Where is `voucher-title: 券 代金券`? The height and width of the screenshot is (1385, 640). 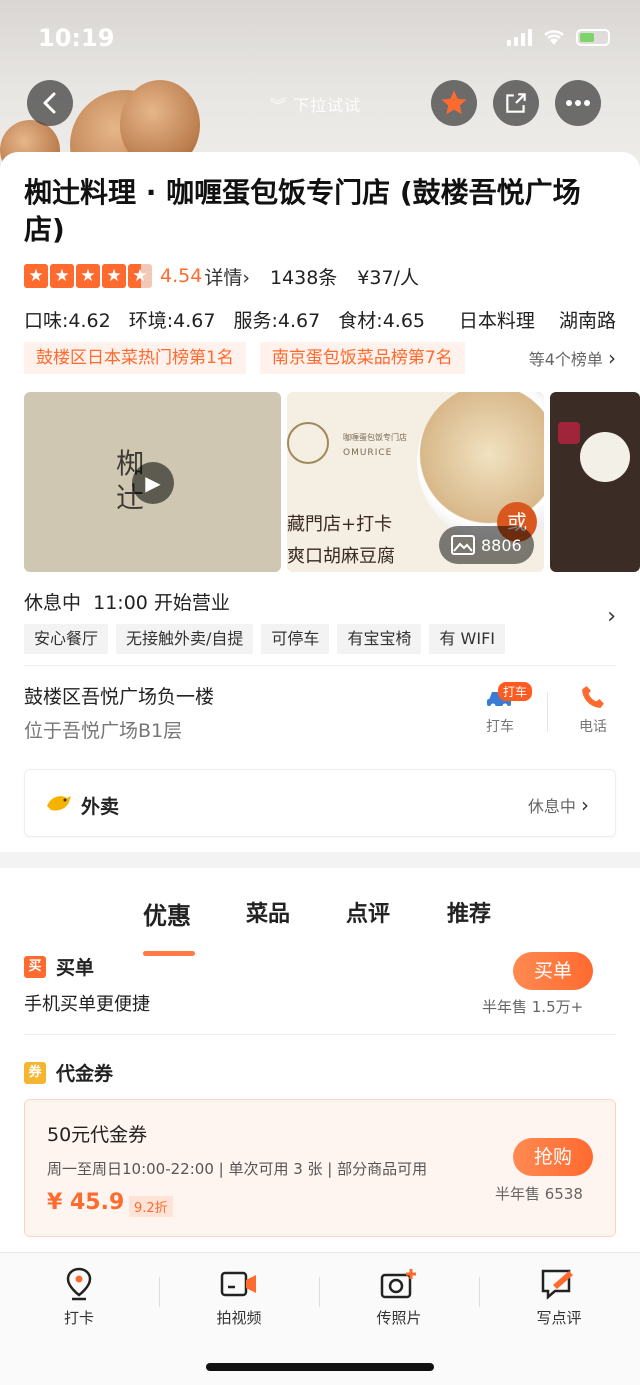 voucher-title: 券 代金券 is located at coordinates (68, 1072).